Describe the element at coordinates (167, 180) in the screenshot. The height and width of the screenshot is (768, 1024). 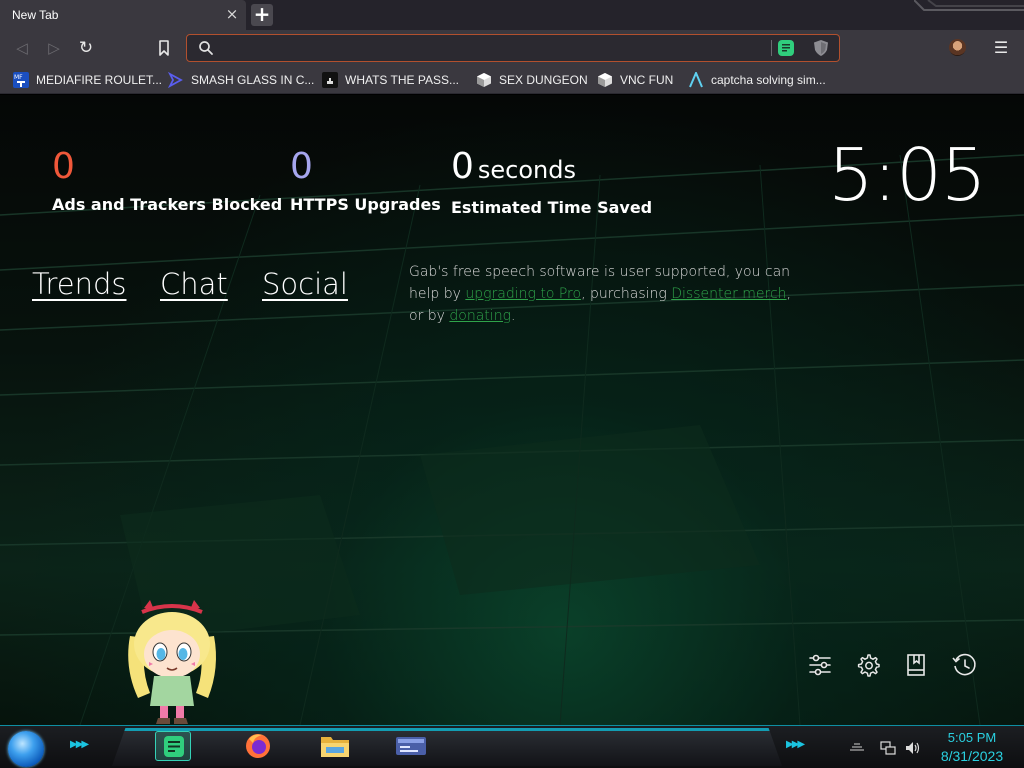
I see `stat-ads-blocked: 0 Ads and Trackers Blocked` at that location.